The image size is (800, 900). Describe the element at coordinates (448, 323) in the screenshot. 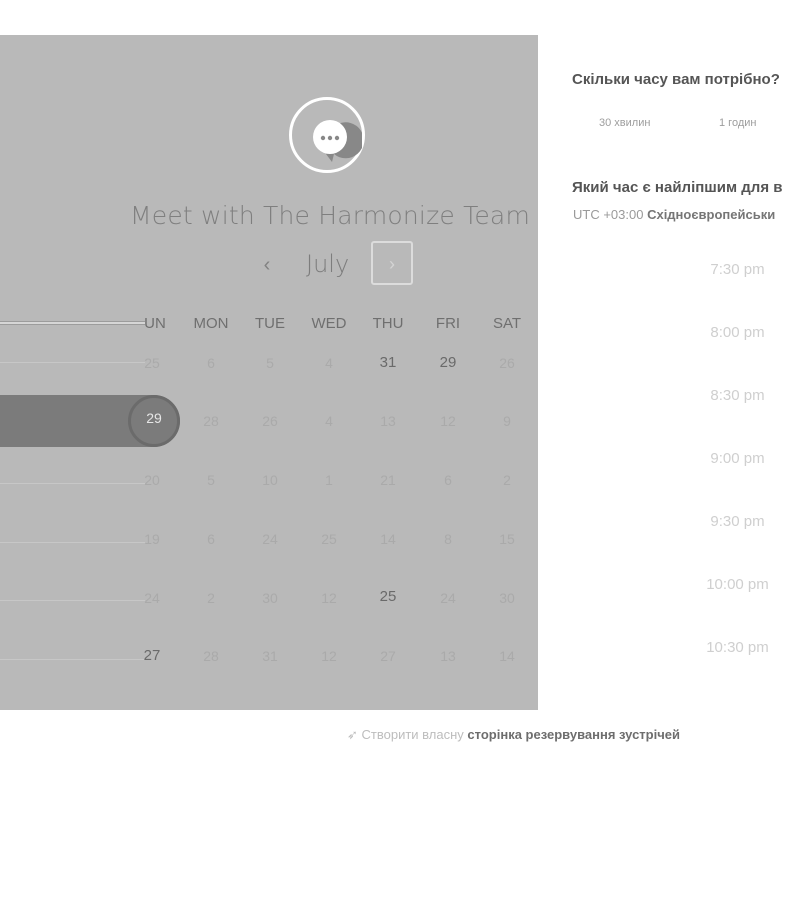

I see `dow-label: FRI` at that location.